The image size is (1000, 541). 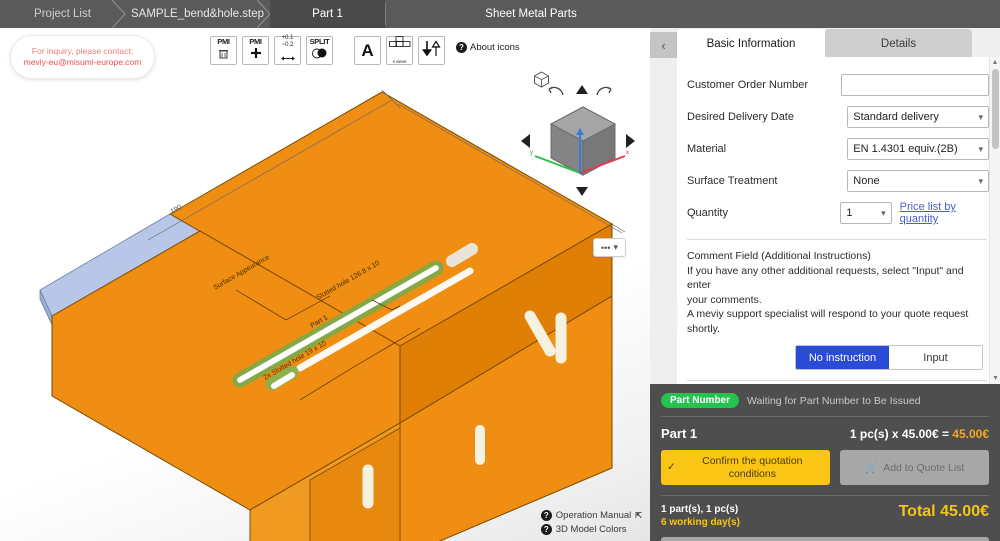 I want to click on four-views-icon, so click(x=399, y=47).